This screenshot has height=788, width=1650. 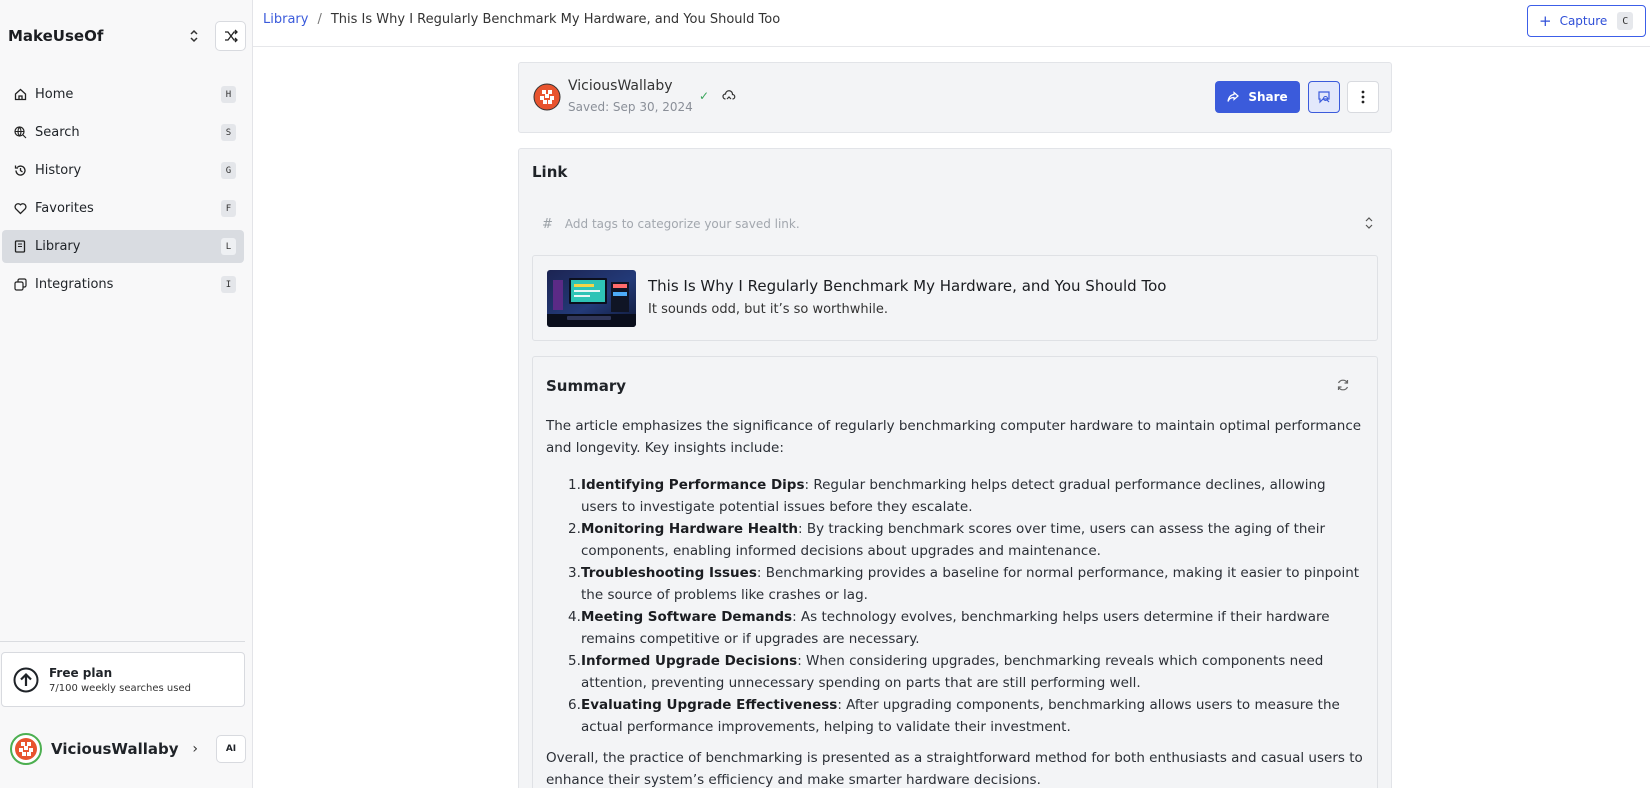 I want to click on cloud-sync-icon, so click(x=729, y=96).